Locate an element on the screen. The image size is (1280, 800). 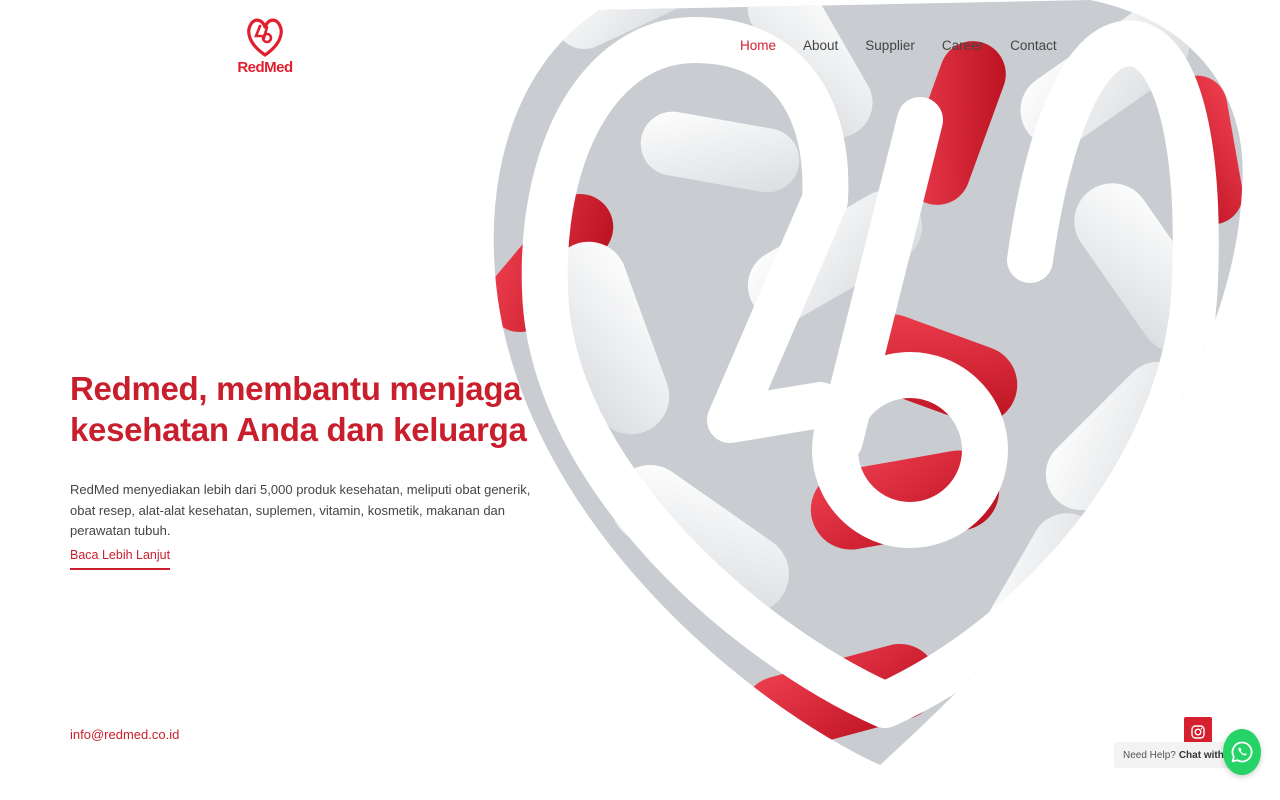
instagram-icon is located at coordinates (1198, 732).